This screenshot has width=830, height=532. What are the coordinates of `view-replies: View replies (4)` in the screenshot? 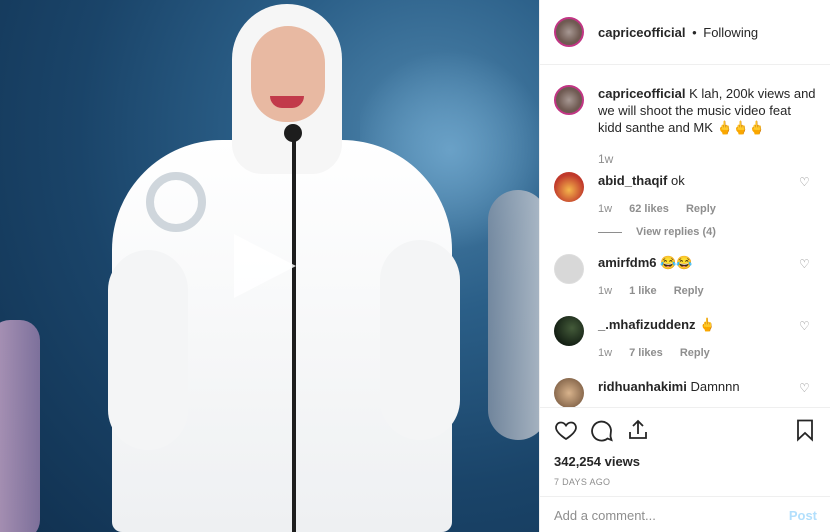 It's located at (714, 232).